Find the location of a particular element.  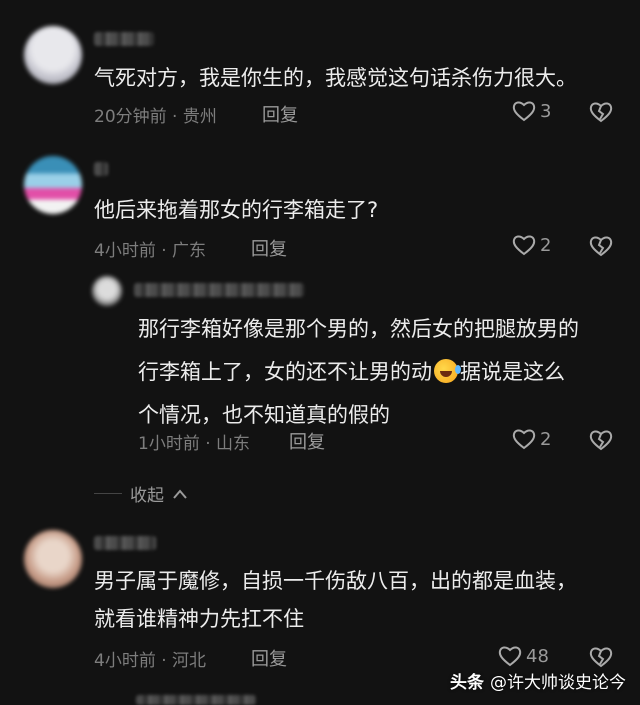

like-count: 48 is located at coordinates (537, 656).